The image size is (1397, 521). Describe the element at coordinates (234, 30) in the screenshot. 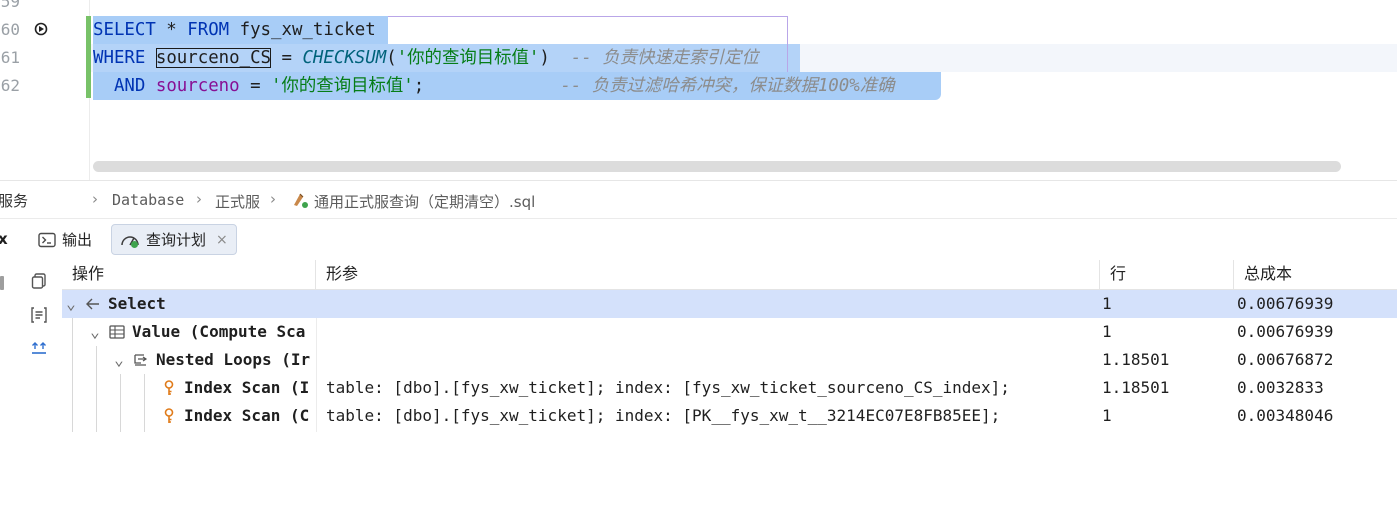

I see `code-line-60: SELECT * FROM fys_xw_ticket` at that location.